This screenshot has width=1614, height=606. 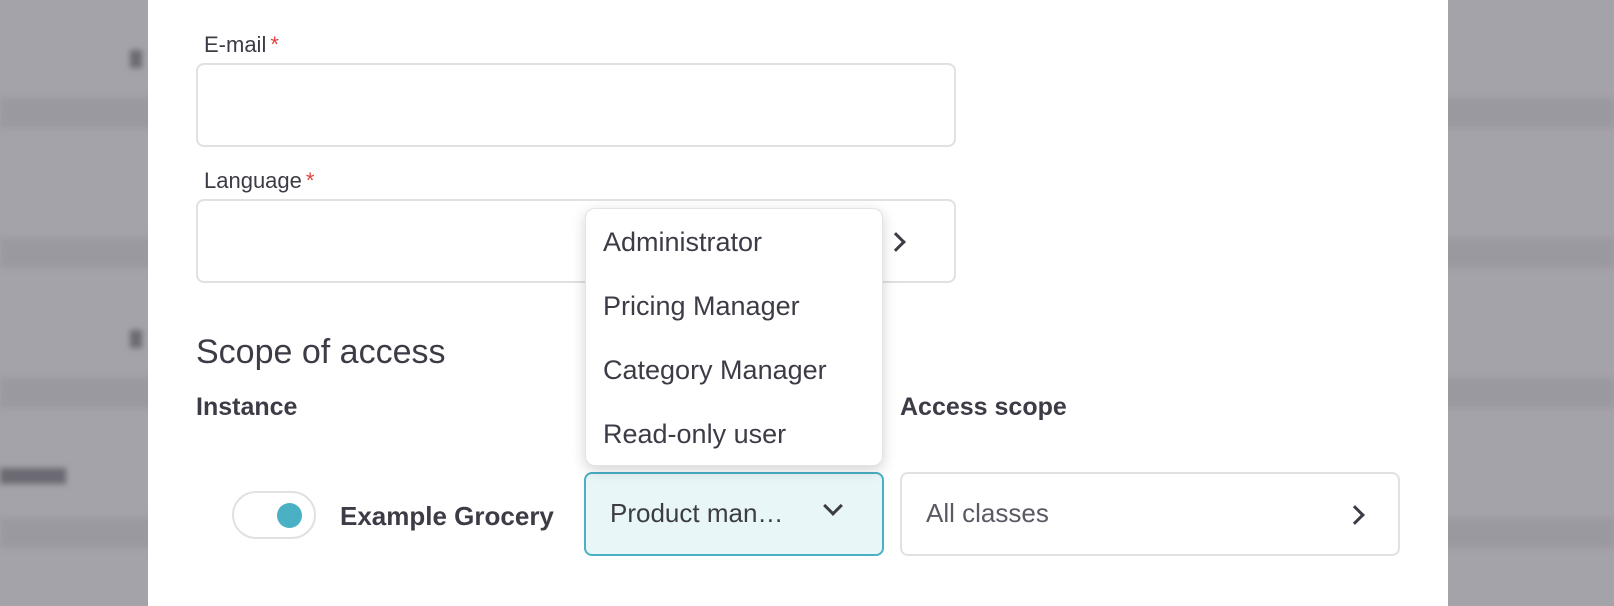 I want to click on access-scope-value: All classes, so click(x=987, y=513).